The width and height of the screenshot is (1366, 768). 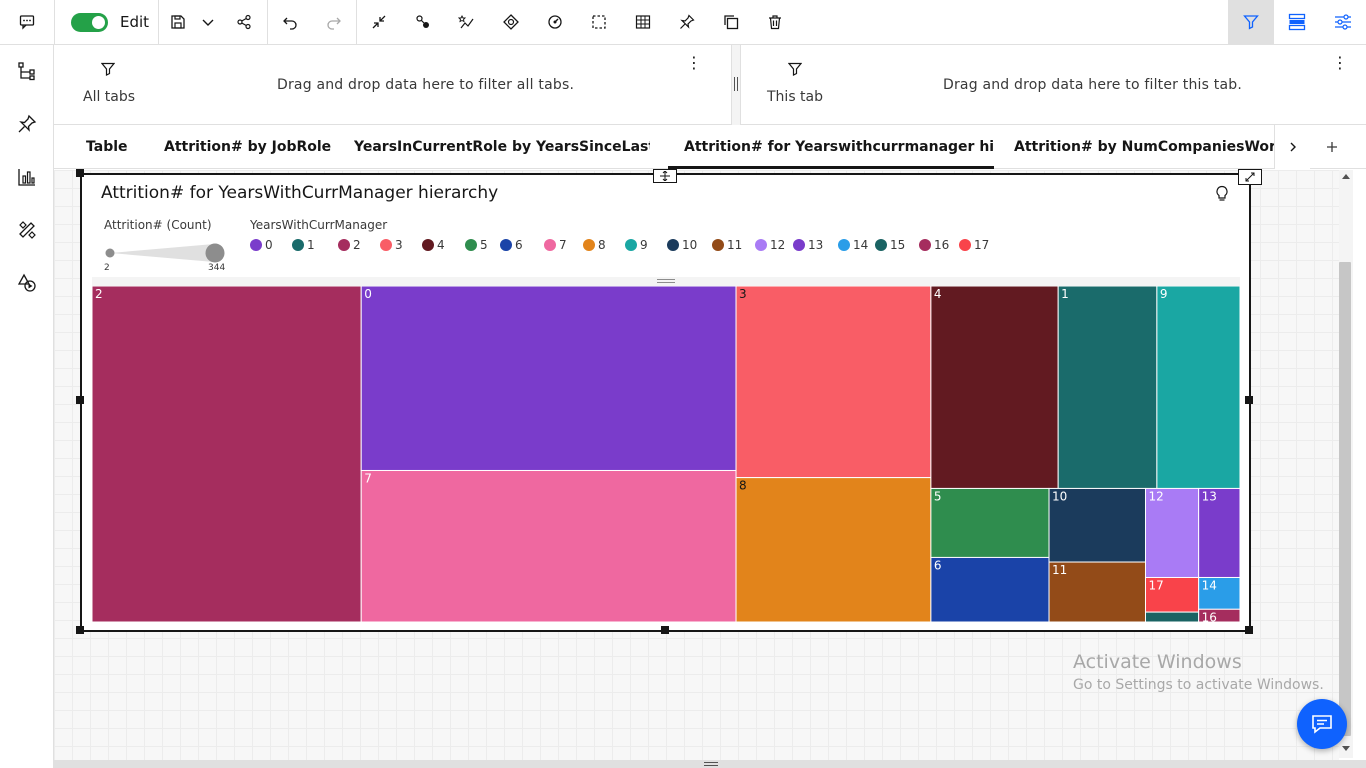 I want to click on insights-icon, so click(x=467, y=22).